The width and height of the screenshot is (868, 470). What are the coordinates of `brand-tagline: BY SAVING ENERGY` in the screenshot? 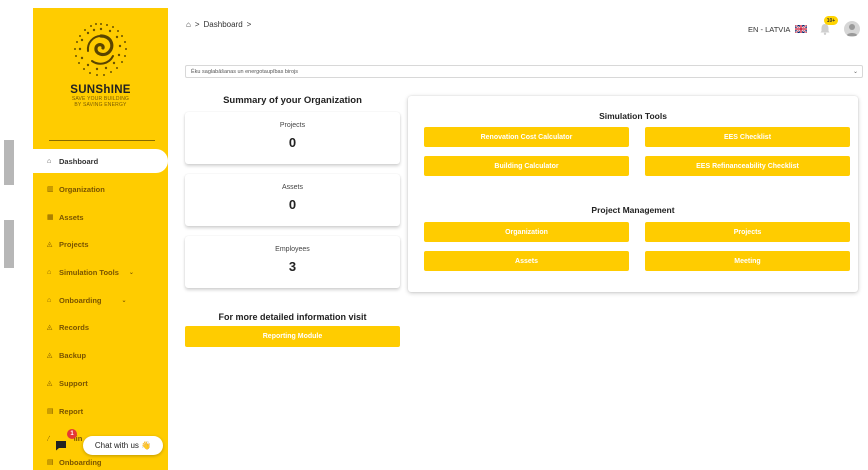 It's located at (100, 105).